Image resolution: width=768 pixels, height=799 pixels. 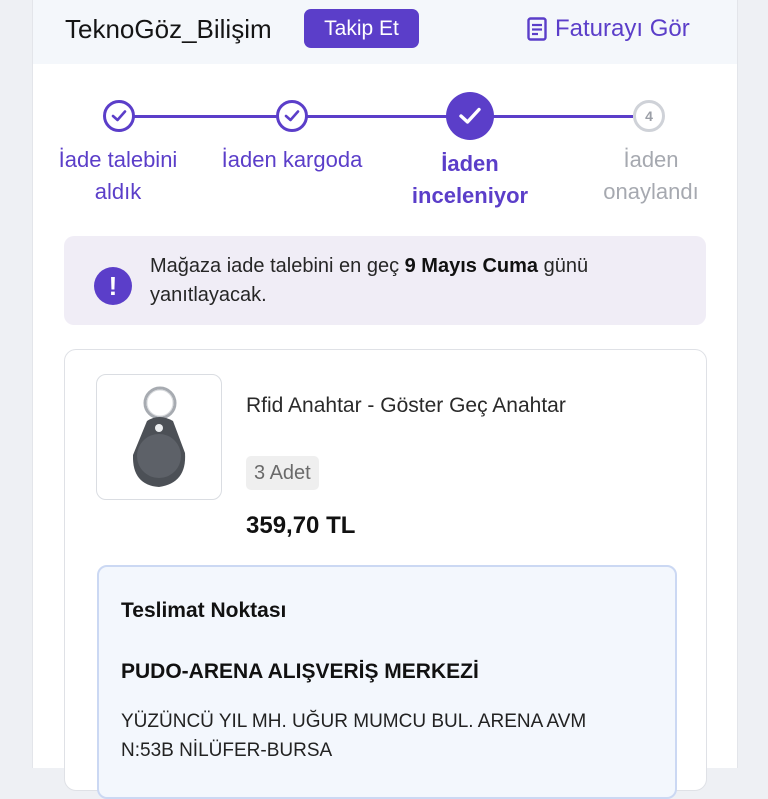 I want to click on step-1-done-circle, so click(x=119, y=116).